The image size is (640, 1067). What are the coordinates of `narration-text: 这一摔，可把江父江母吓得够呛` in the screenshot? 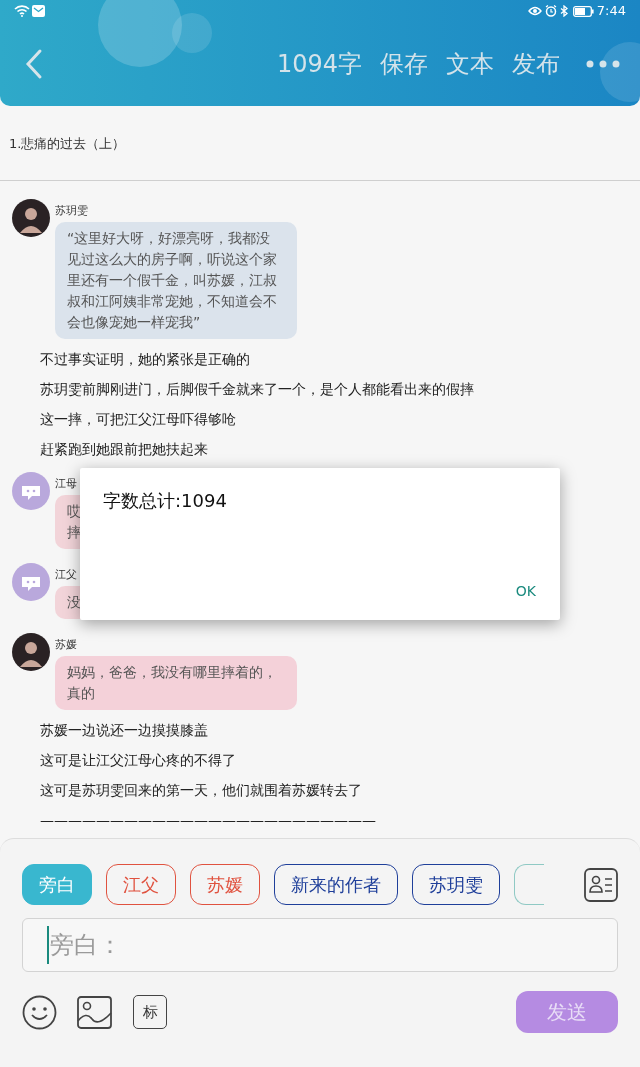 It's located at (138, 419).